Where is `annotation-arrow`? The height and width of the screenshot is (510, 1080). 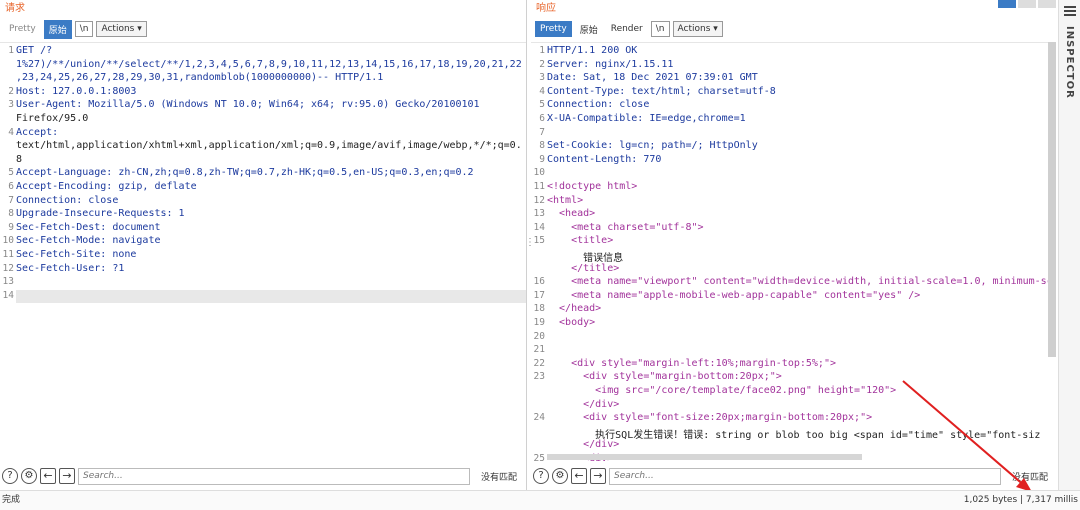 annotation-arrow is located at coordinates (967, 436).